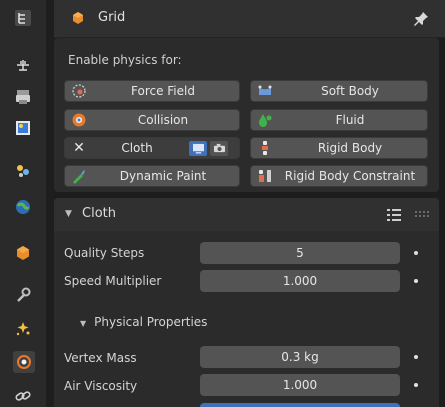 This screenshot has width=445, height=407. I want to click on remove-cloth-icon: ✕, so click(79, 148).